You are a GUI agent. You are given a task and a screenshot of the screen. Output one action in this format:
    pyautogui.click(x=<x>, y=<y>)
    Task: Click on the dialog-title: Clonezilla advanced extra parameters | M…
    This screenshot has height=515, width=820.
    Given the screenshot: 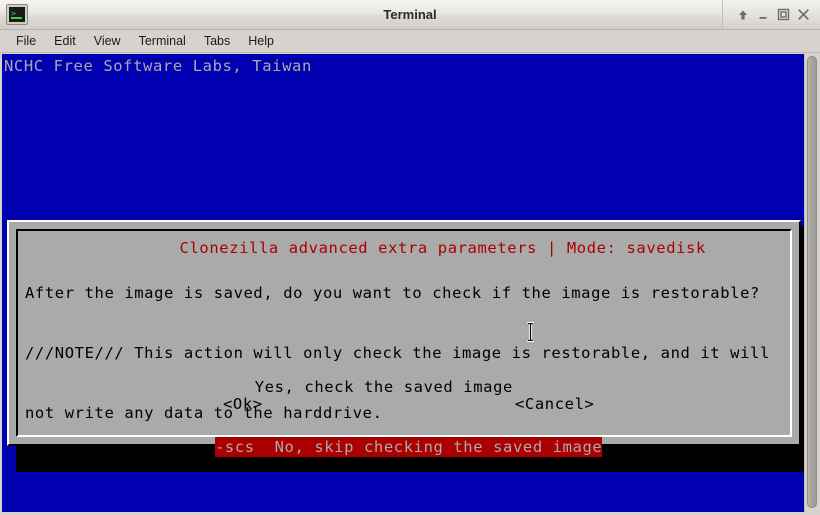 What is the action you would take?
    pyautogui.click(x=403, y=248)
    